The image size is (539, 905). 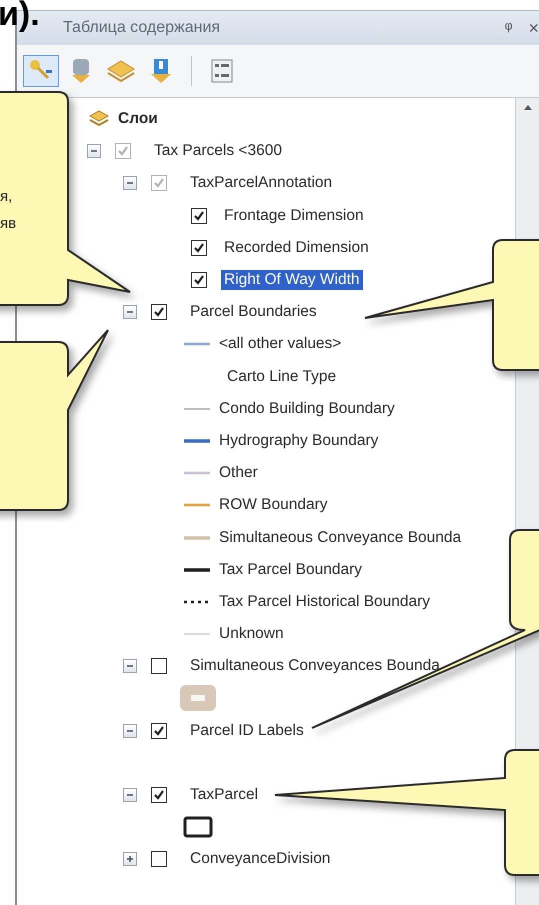 I want to click on legend-label: <all other values>, so click(x=280, y=344).